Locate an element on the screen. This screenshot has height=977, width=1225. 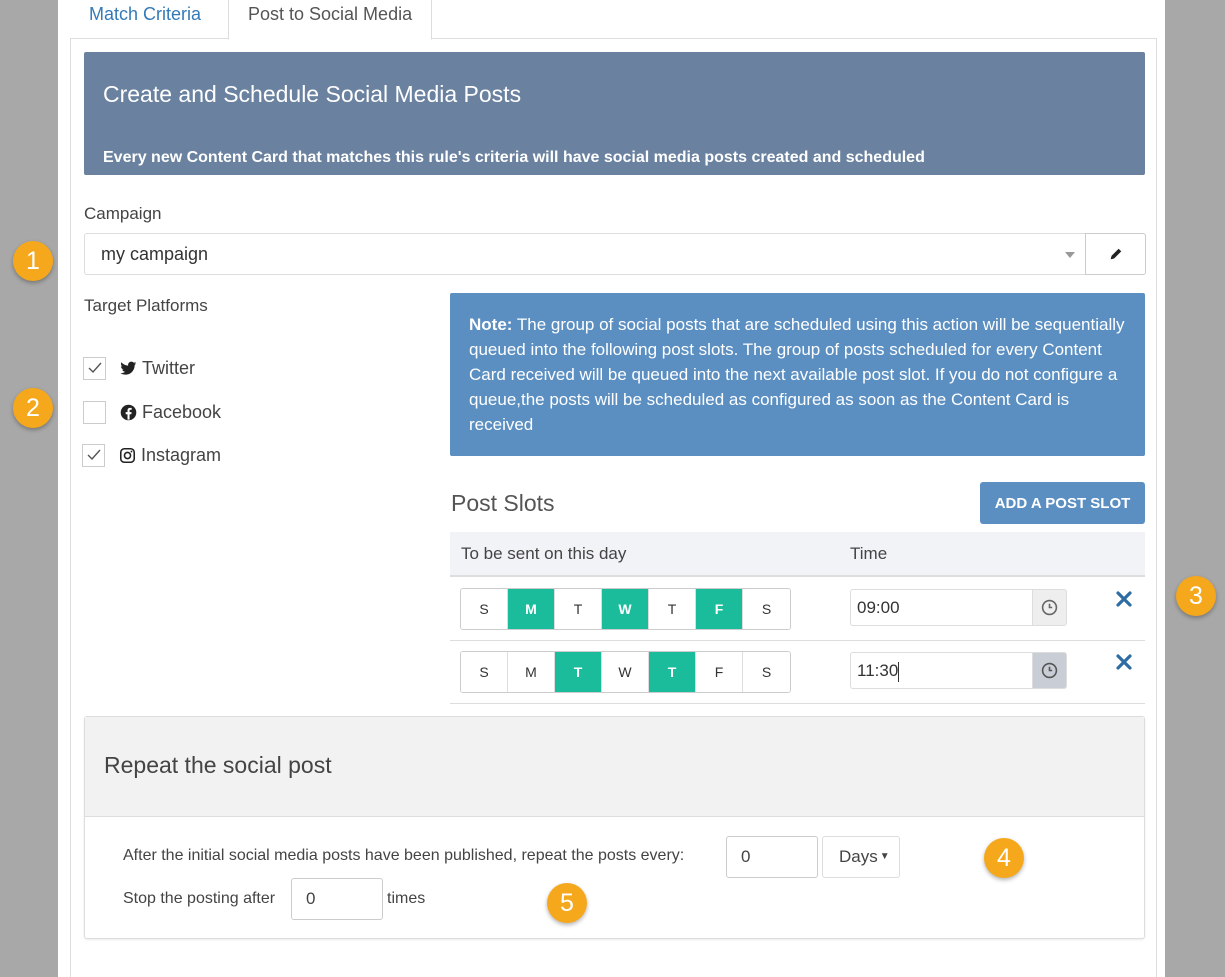
post-slots-title: Post Slots is located at coordinates (503, 503).